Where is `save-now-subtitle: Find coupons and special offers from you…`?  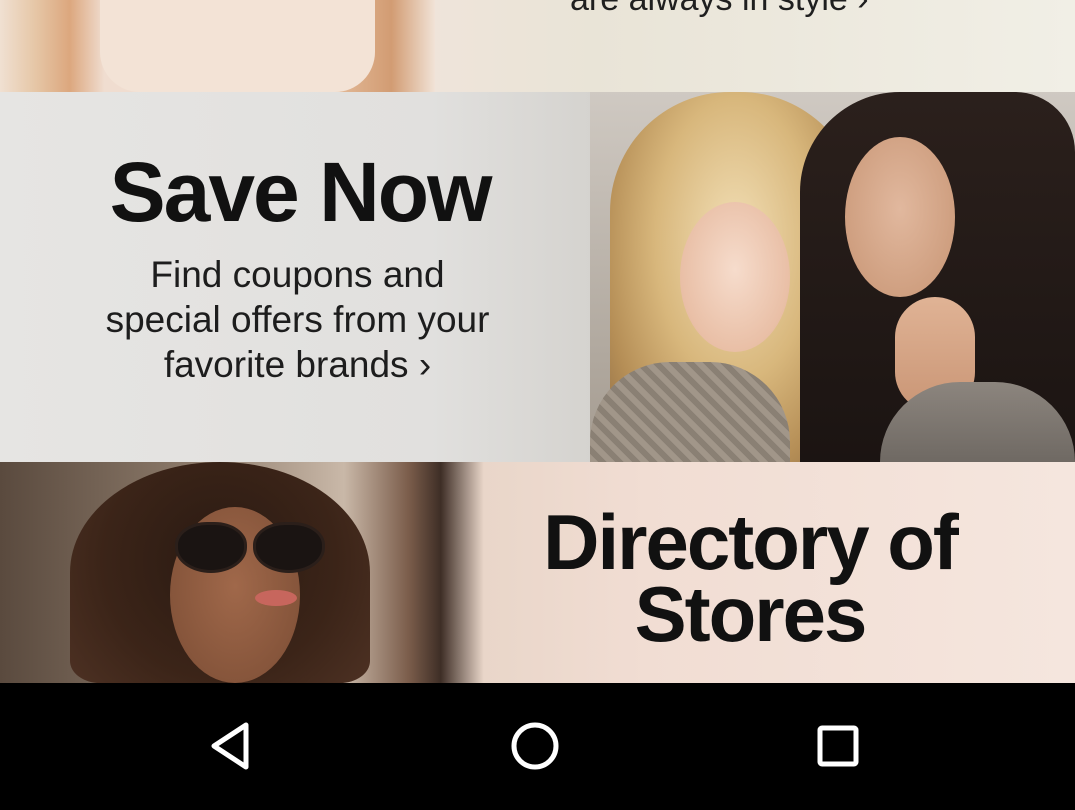
save-now-subtitle: Find coupons and special offers from you… is located at coordinates (297, 319).